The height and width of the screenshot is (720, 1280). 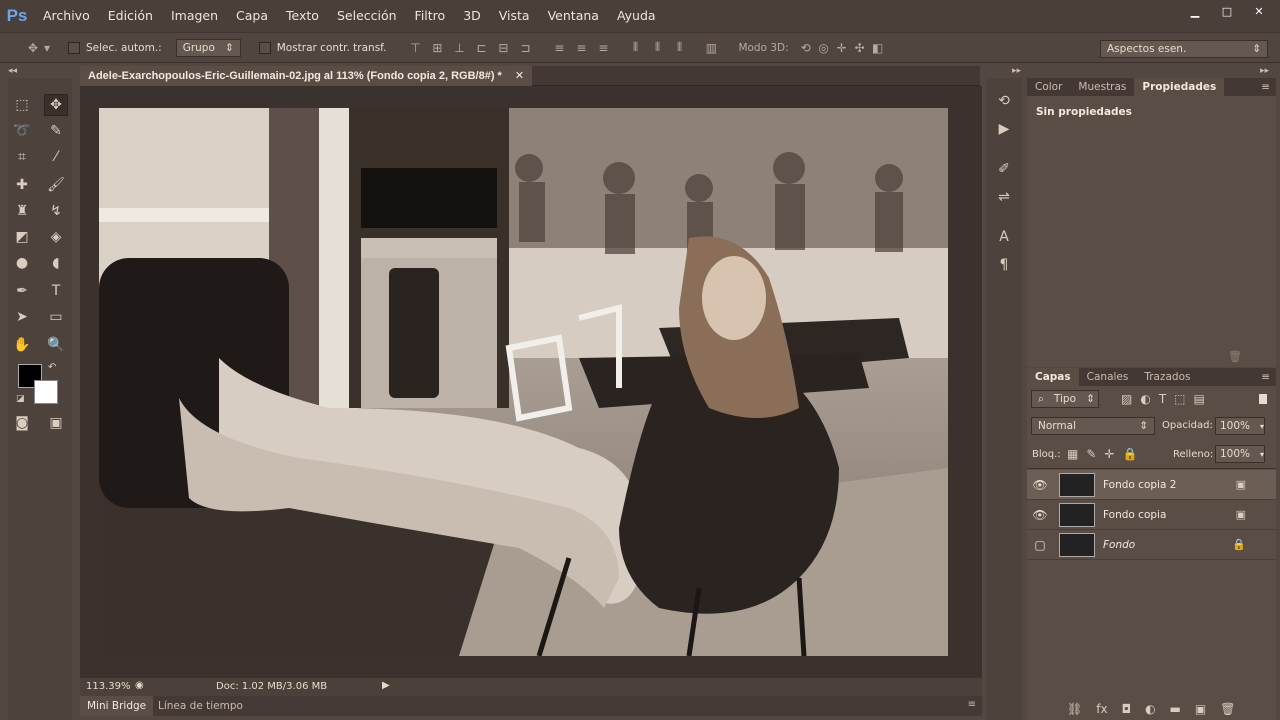 What do you see at coordinates (430, 16) in the screenshot?
I see `menu-filtro: Filtro` at bounding box center [430, 16].